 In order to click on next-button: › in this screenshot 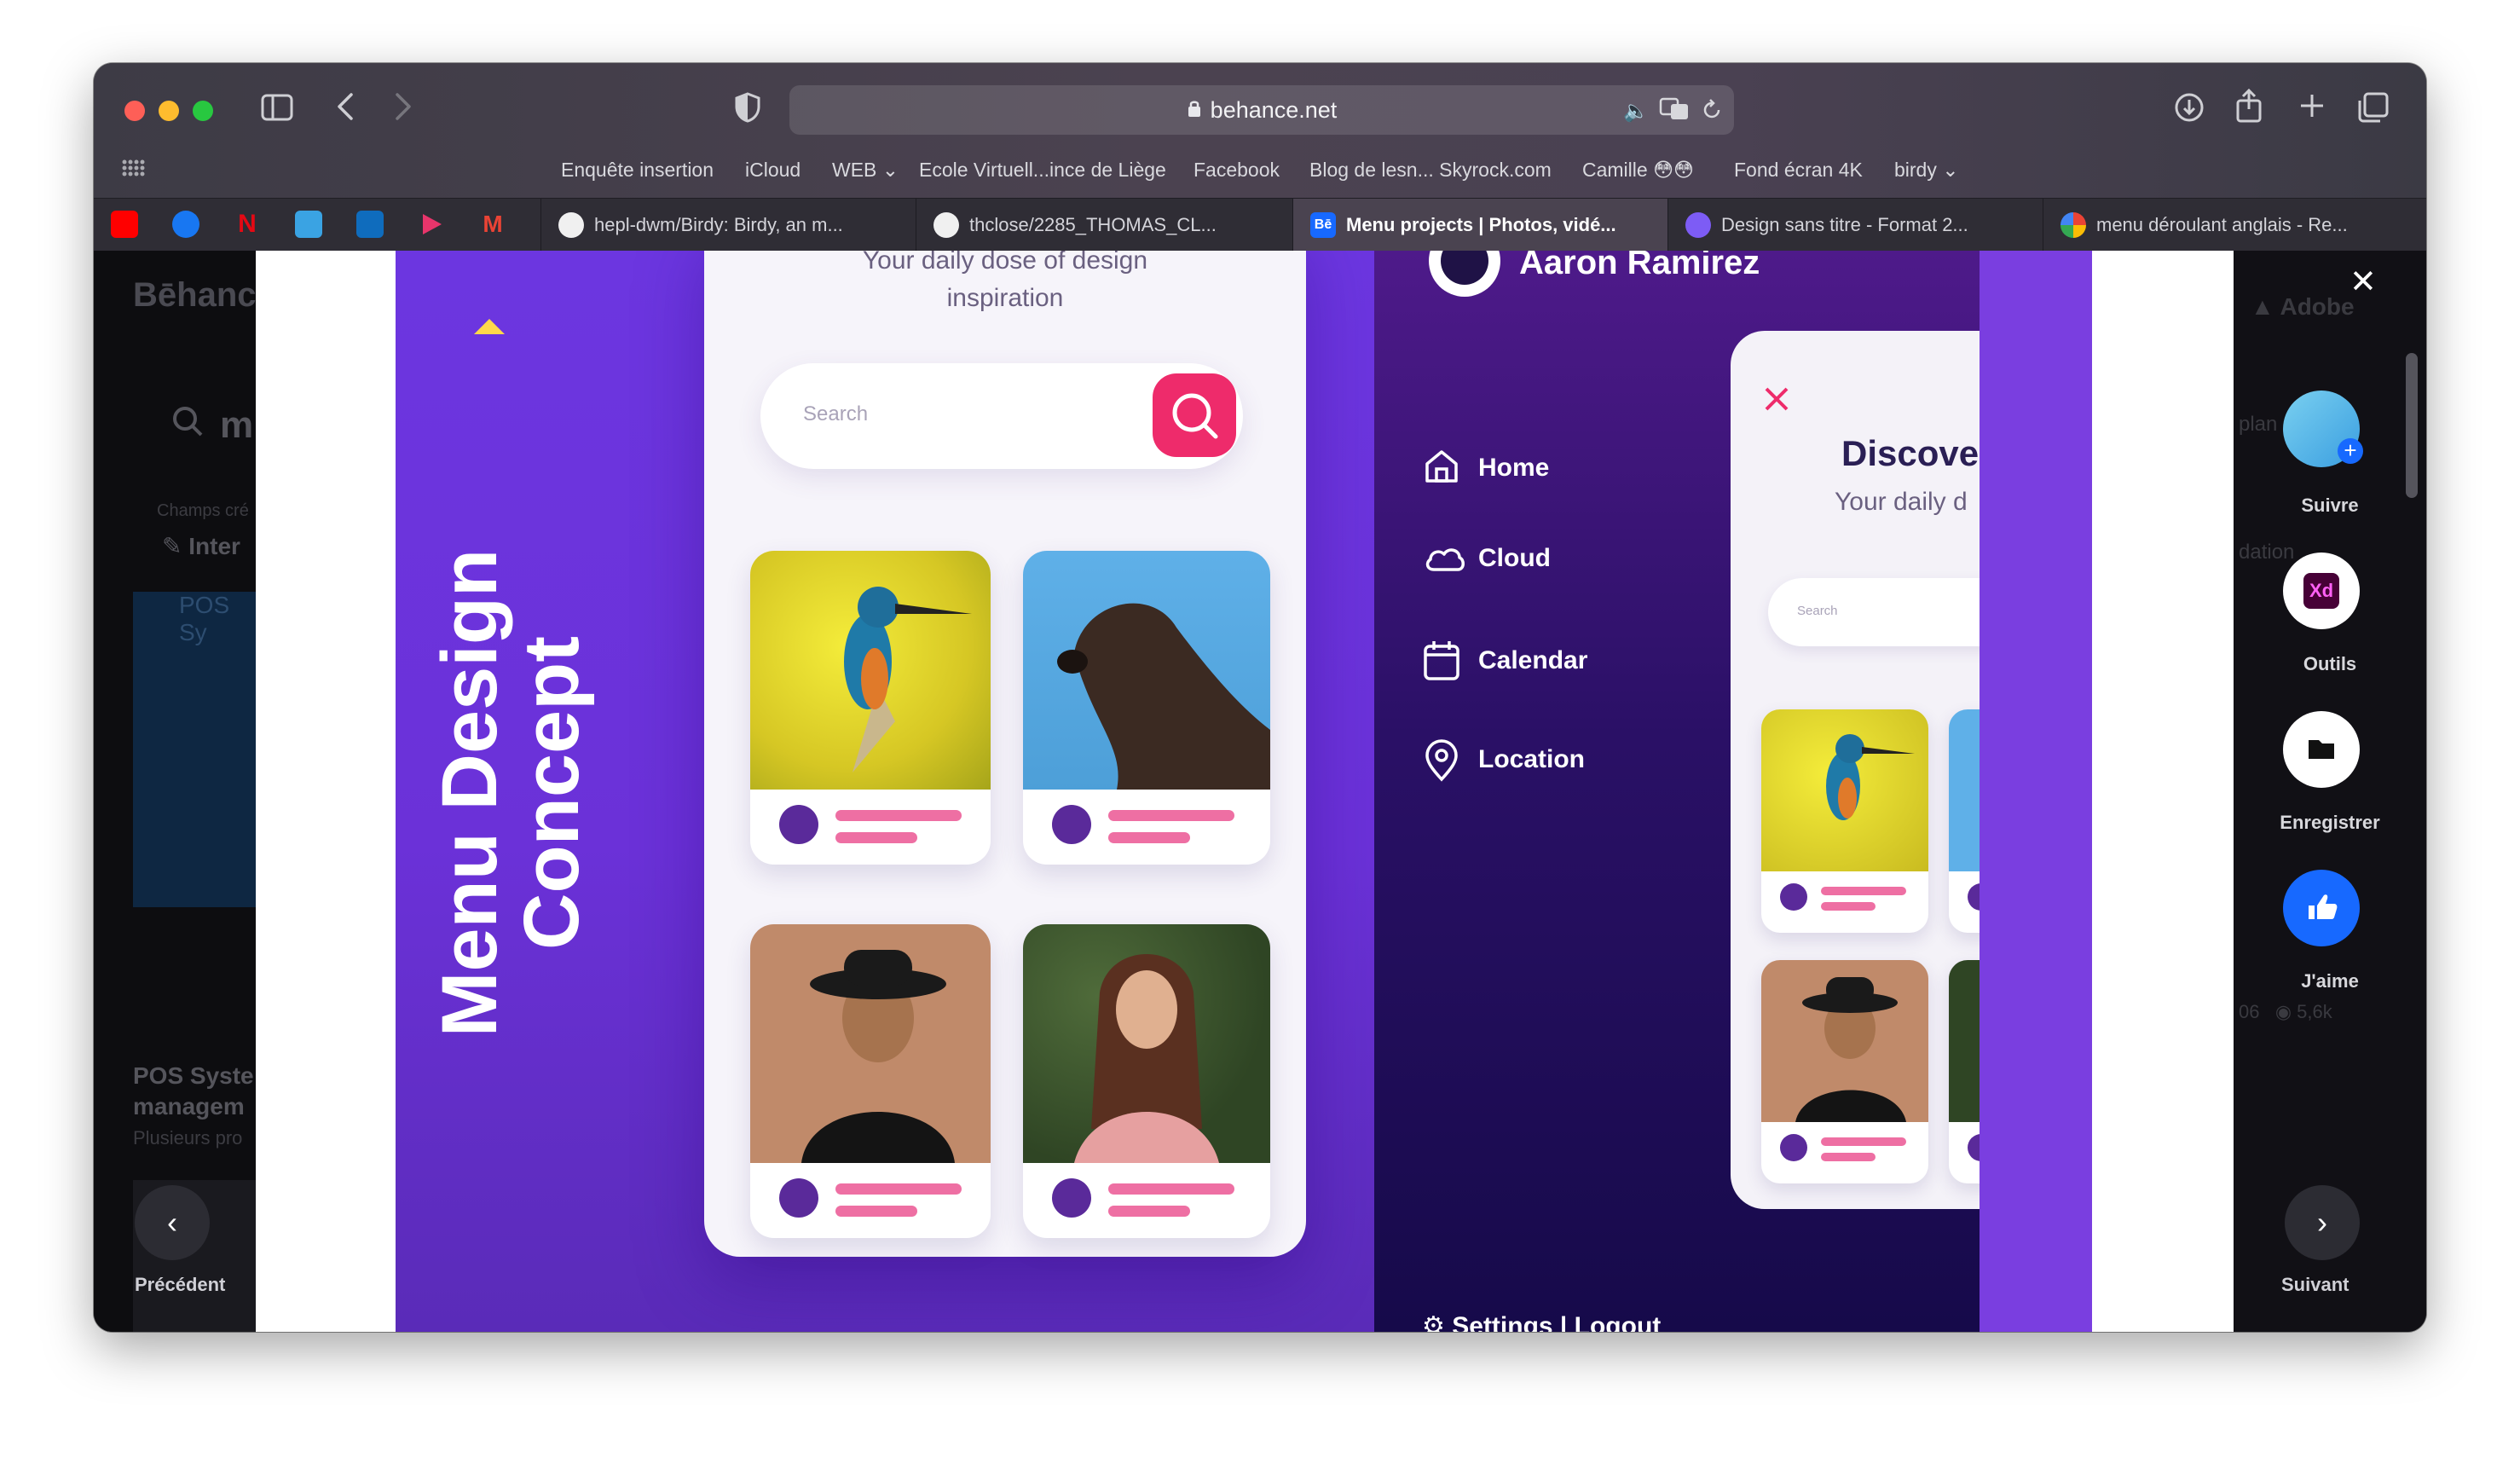, I will do `click(2322, 1223)`.